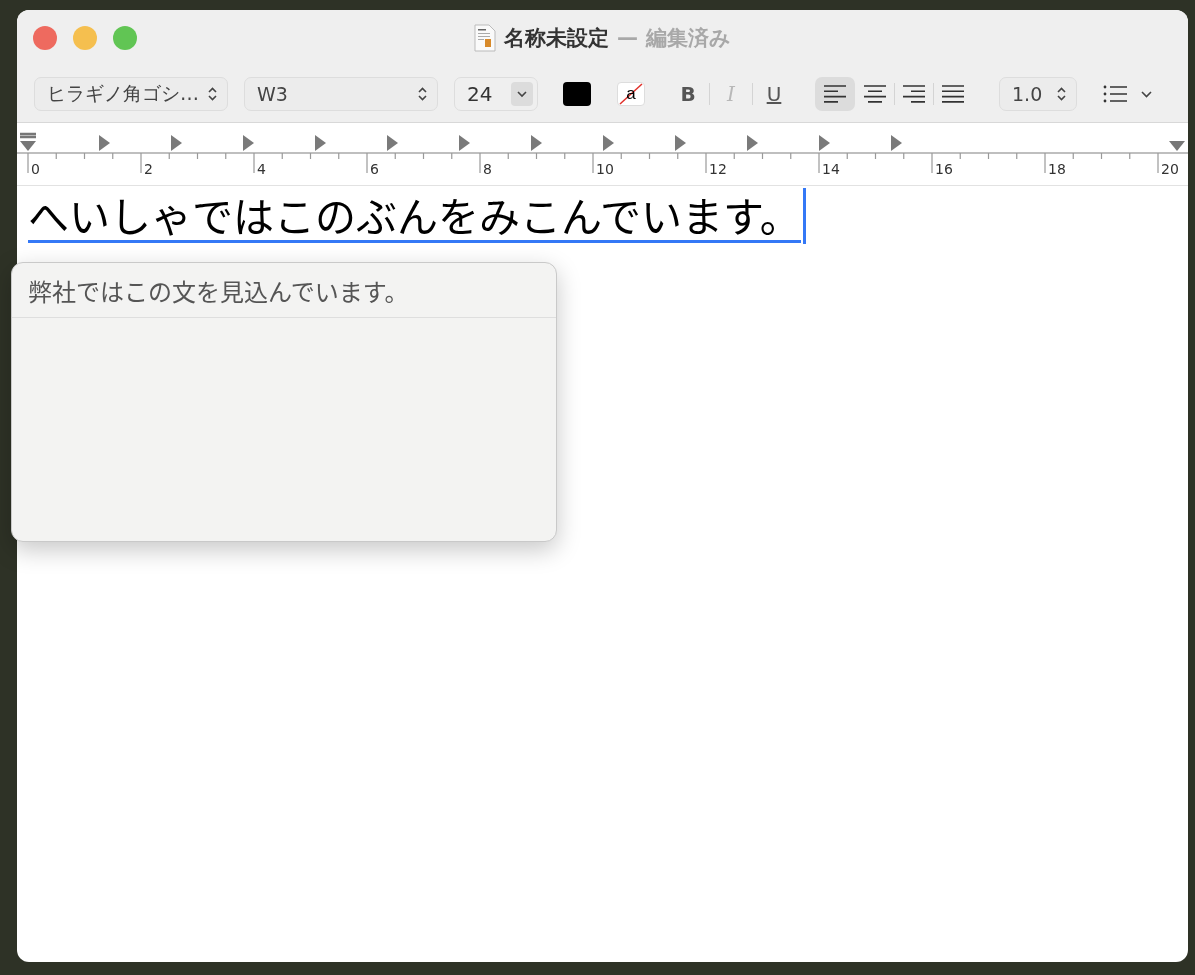 The width and height of the screenshot is (1195, 975). What do you see at coordinates (1127, 94) in the screenshot?
I see `list-style-button` at bounding box center [1127, 94].